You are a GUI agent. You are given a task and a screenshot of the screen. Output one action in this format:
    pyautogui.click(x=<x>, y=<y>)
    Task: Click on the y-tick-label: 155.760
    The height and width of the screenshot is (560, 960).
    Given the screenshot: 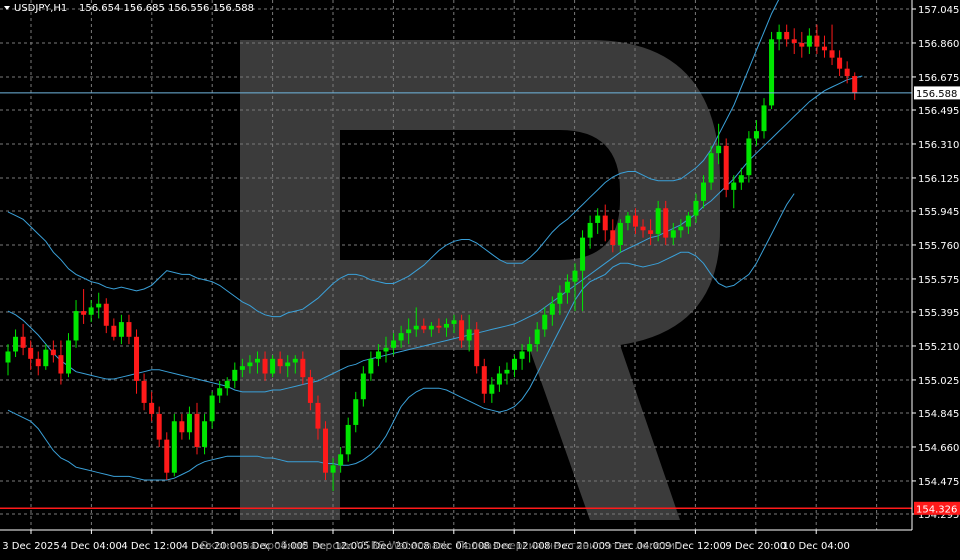 What is the action you would take?
    pyautogui.click(x=938, y=246)
    